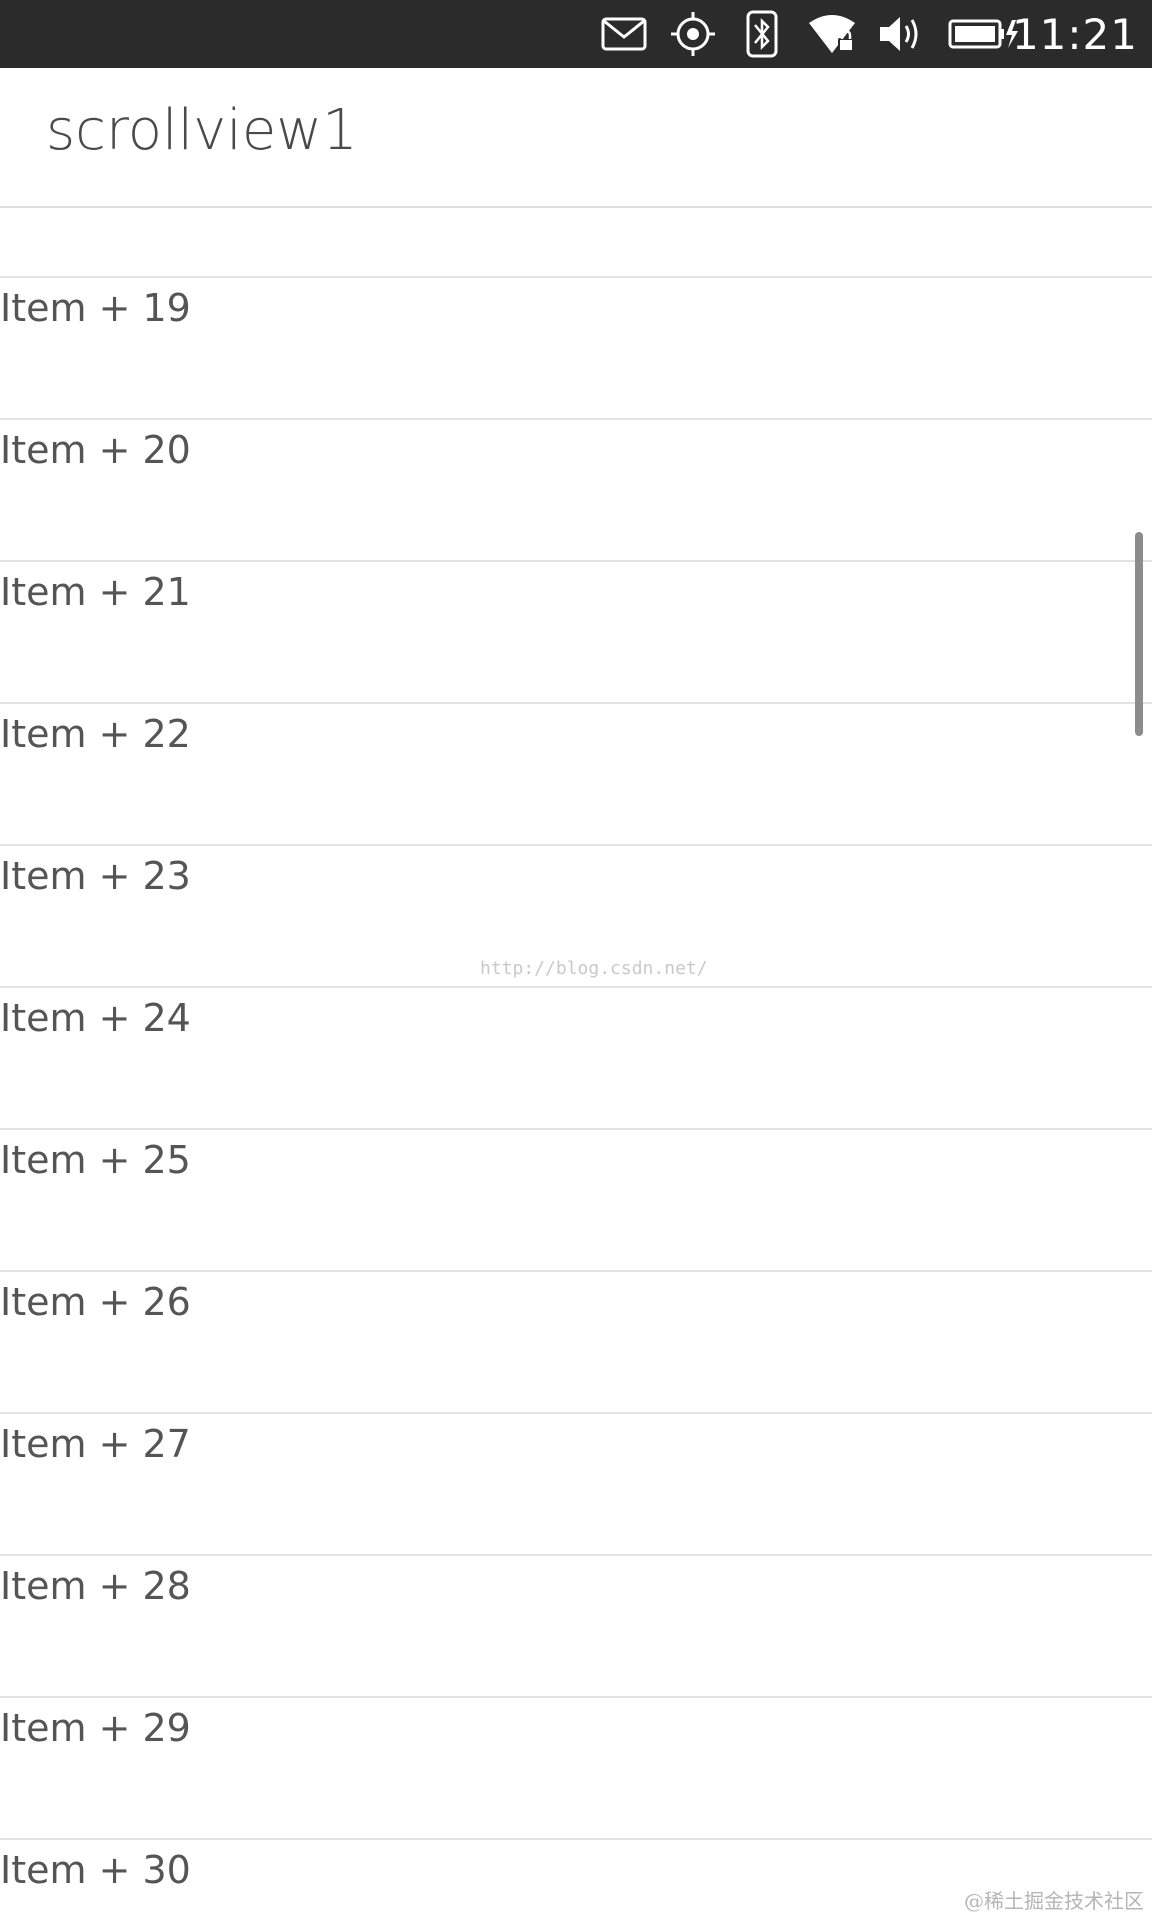 The width and height of the screenshot is (1152, 1920). Describe the element at coordinates (1074, 34) in the screenshot. I see `status-time: 11:21` at that location.